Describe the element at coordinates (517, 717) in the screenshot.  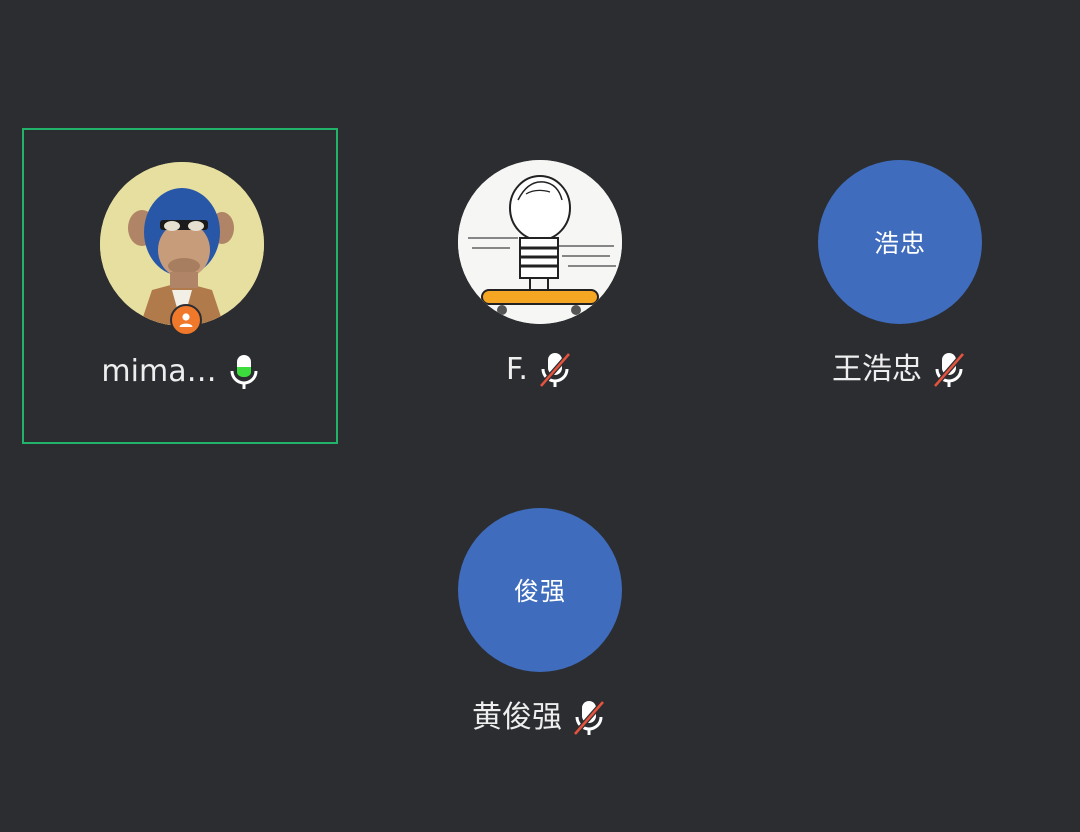
I see `participant-name: 黄俊强` at that location.